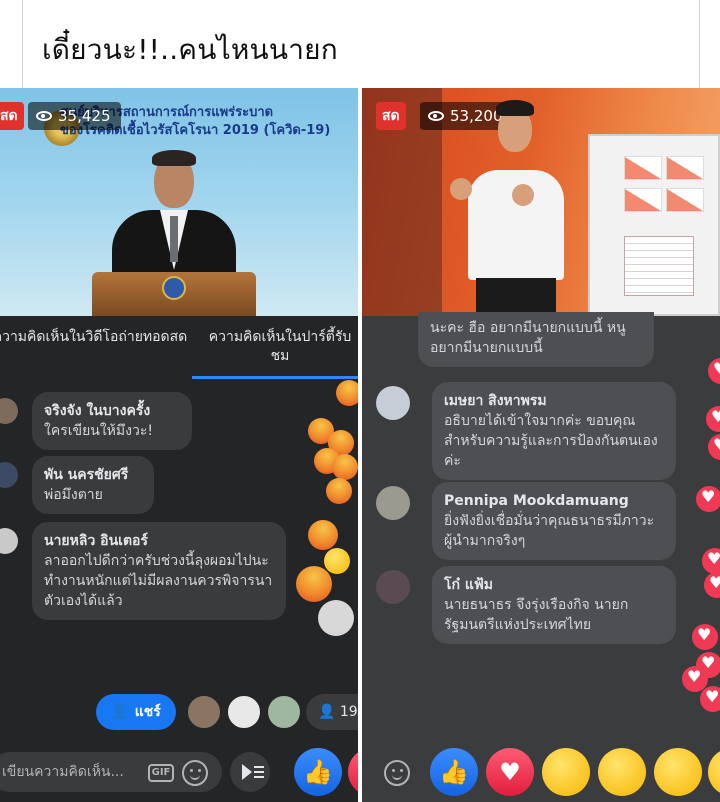 This screenshot has height=802, width=720. I want to click on tab-live-comments: ความคิดเห็นในวิดีโอถ่ายทอดสด, so click(95, 337).